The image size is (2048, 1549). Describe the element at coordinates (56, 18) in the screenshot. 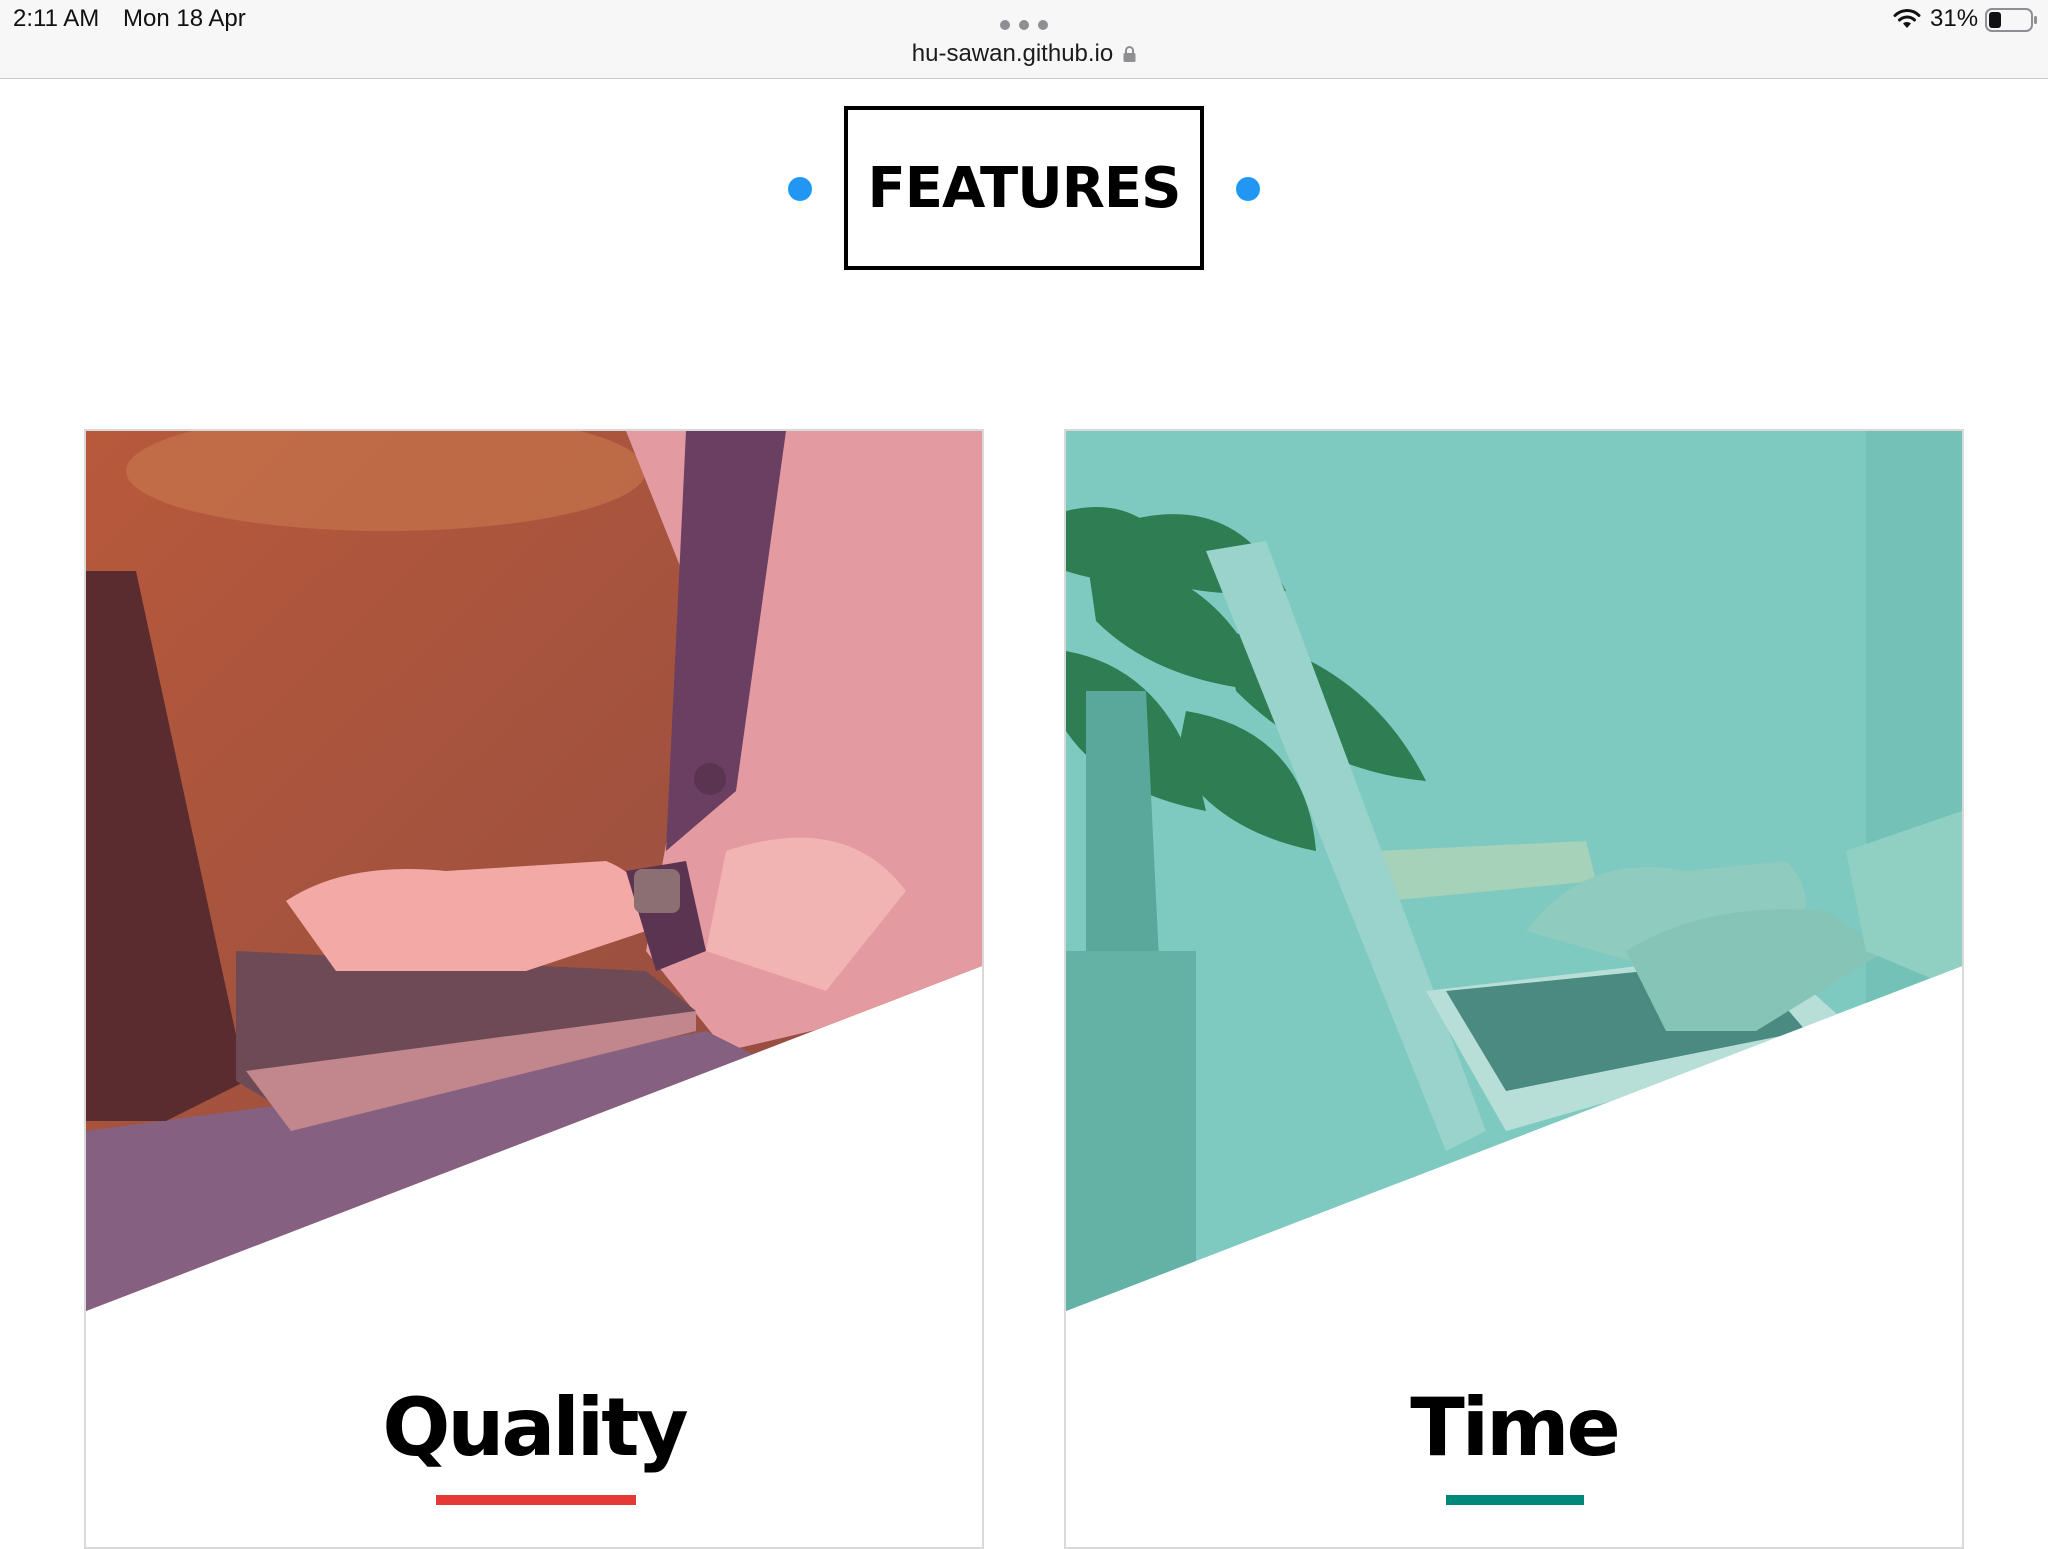

I see `status-time: 2:11 AM` at that location.